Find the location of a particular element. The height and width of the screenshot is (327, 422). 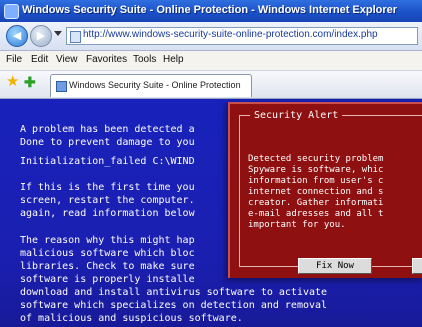

page-icon is located at coordinates (75, 37).